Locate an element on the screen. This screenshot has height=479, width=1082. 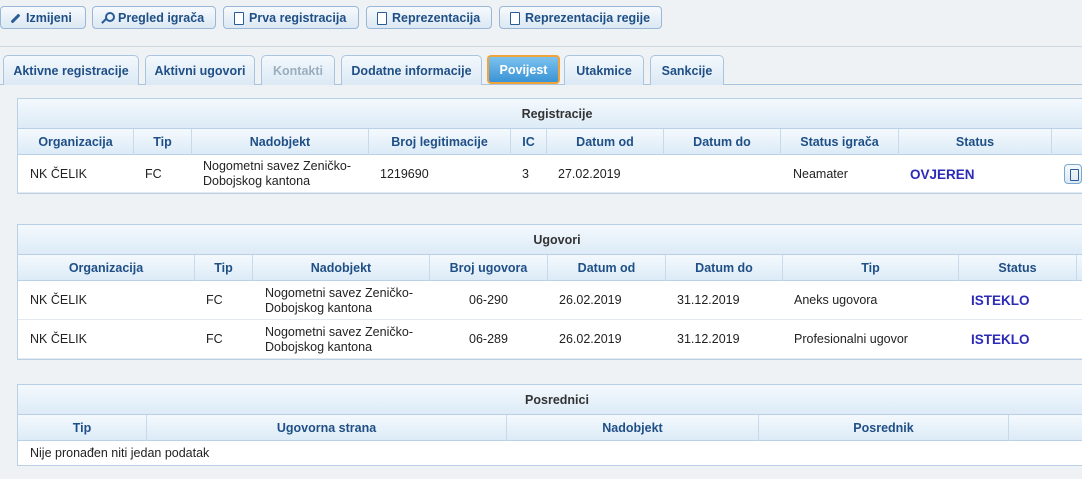
column-header: Status igrača is located at coordinates (840, 142).